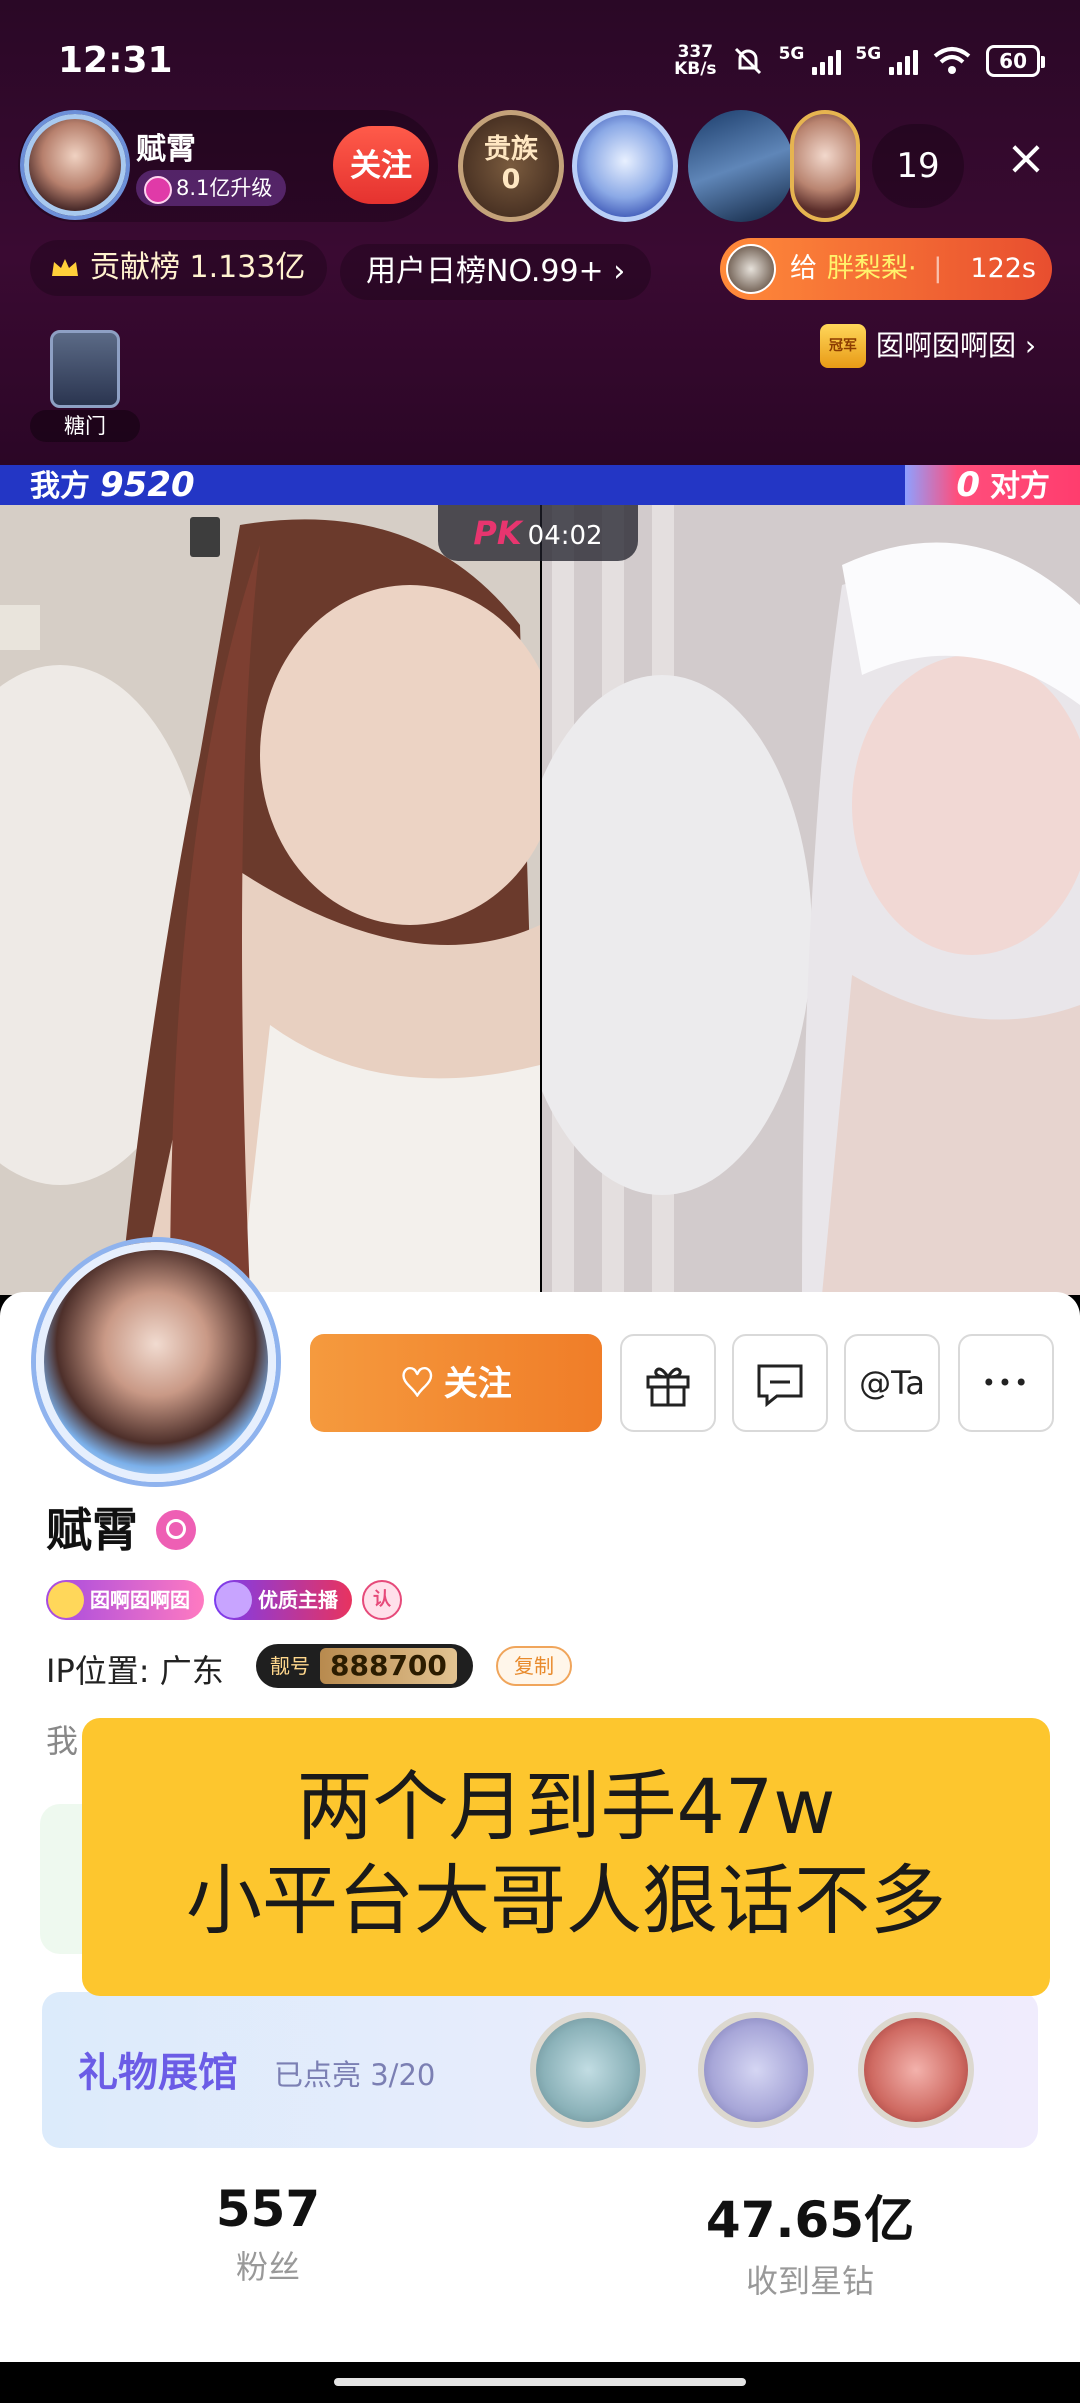 The height and width of the screenshot is (2403, 1080). Describe the element at coordinates (355, 2075) in the screenshot. I see `gallery-progress: 已点亮 3/20` at that location.